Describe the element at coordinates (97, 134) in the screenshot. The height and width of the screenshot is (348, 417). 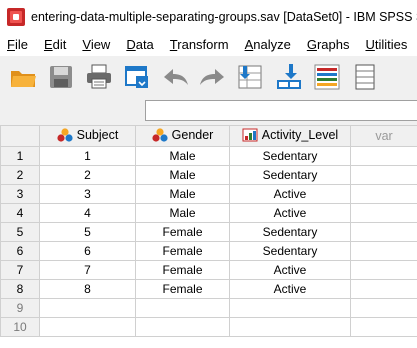
I see `column-label: Subject` at that location.